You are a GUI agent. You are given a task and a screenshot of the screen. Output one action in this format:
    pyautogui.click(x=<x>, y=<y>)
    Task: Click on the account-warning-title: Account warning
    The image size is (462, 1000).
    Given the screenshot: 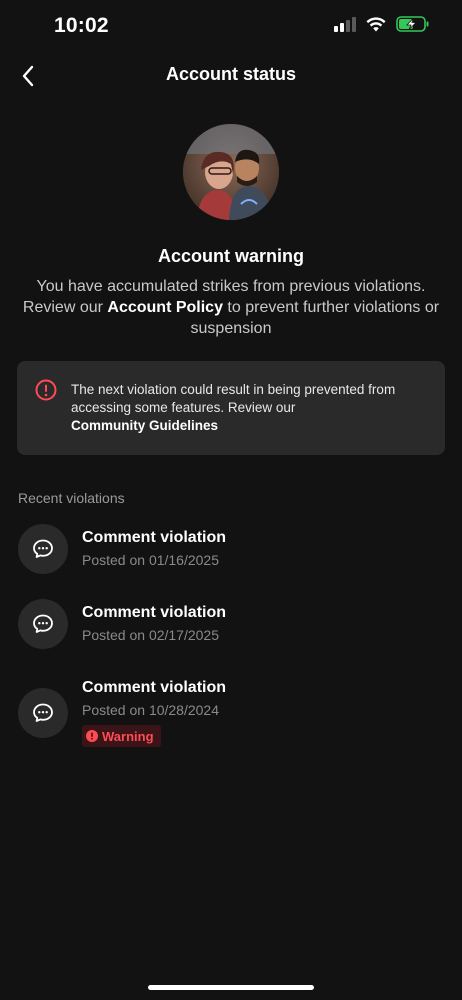 What is the action you would take?
    pyautogui.click(x=230, y=256)
    